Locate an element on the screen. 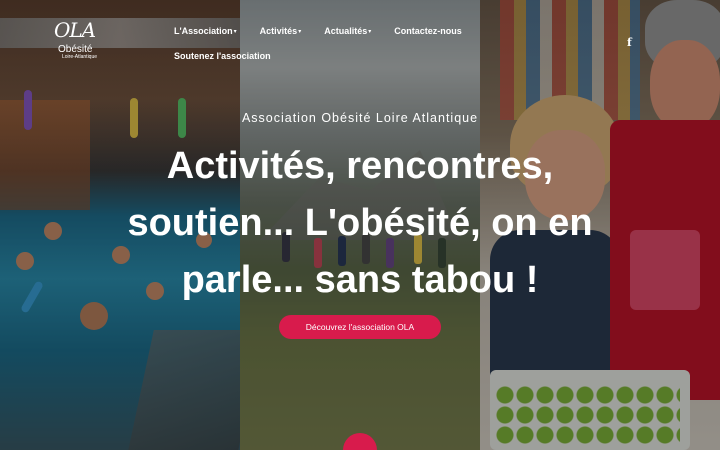 The height and width of the screenshot is (450, 720). logo-mark: OLA is located at coordinates (75, 30).